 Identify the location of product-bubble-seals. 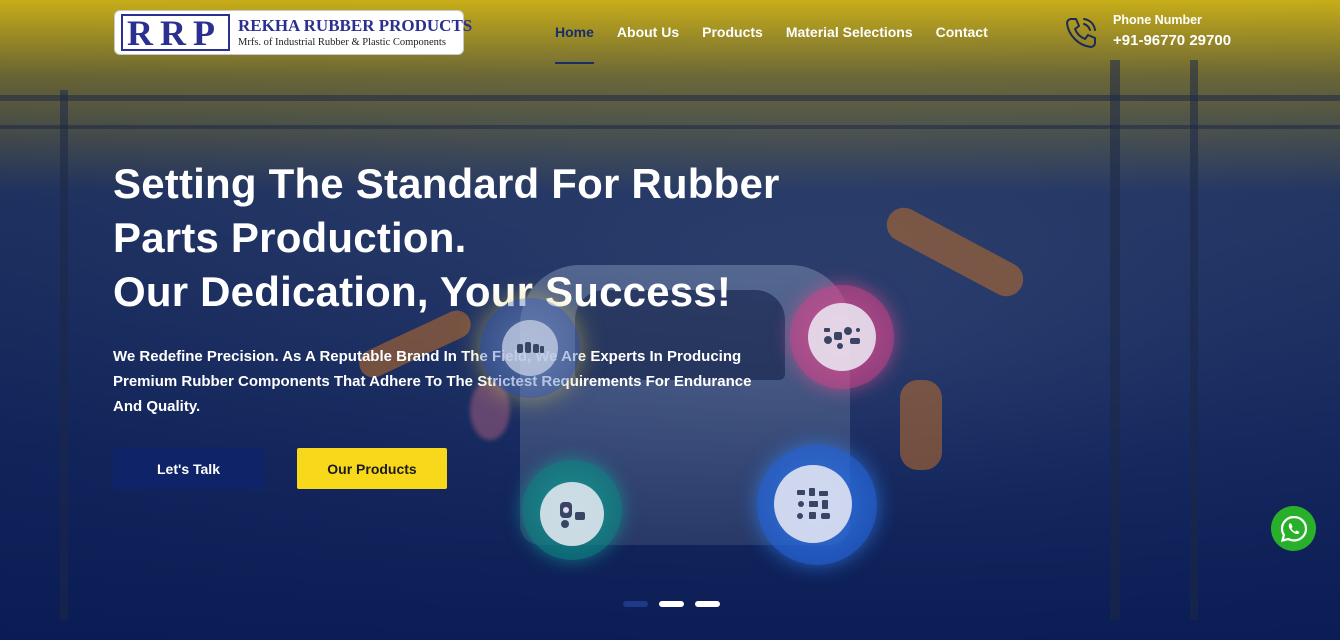
(572, 510).